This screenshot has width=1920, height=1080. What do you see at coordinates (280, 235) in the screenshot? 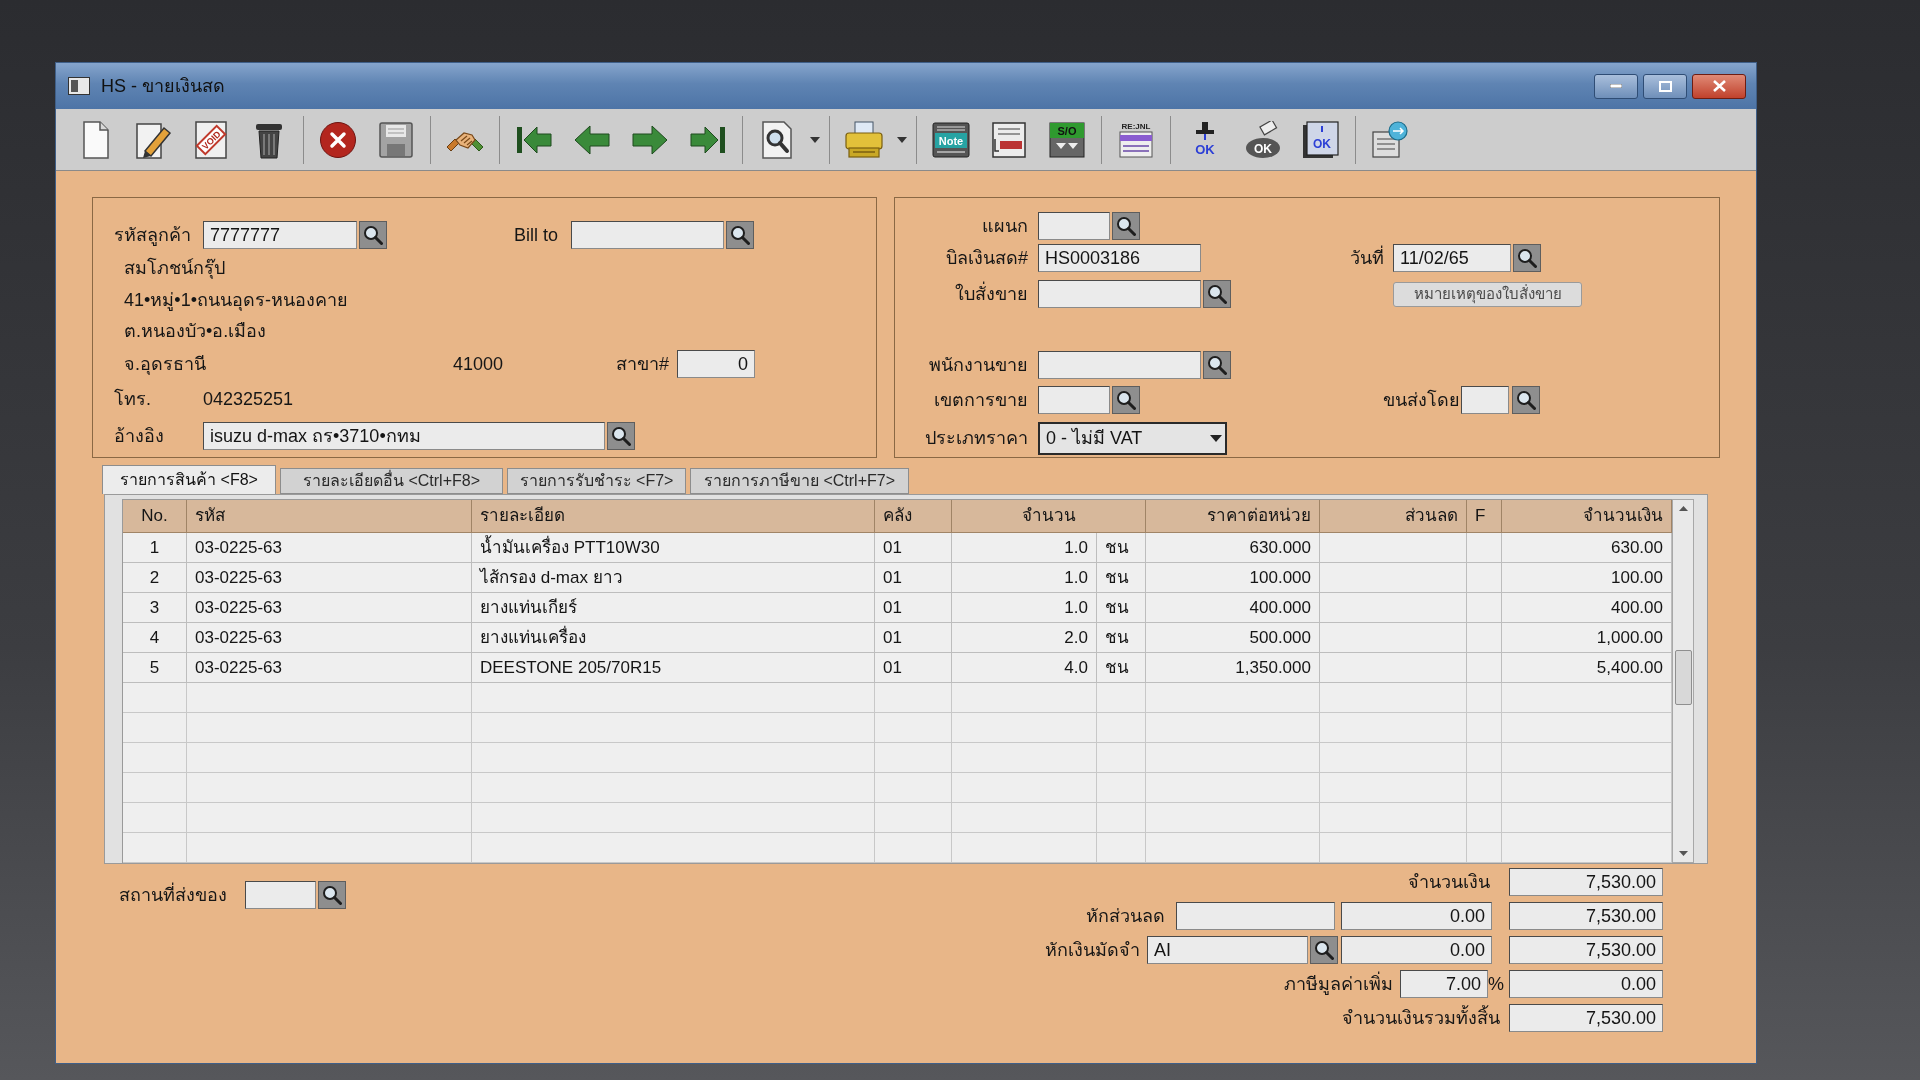
I see `customer-code-field: 7777777` at bounding box center [280, 235].